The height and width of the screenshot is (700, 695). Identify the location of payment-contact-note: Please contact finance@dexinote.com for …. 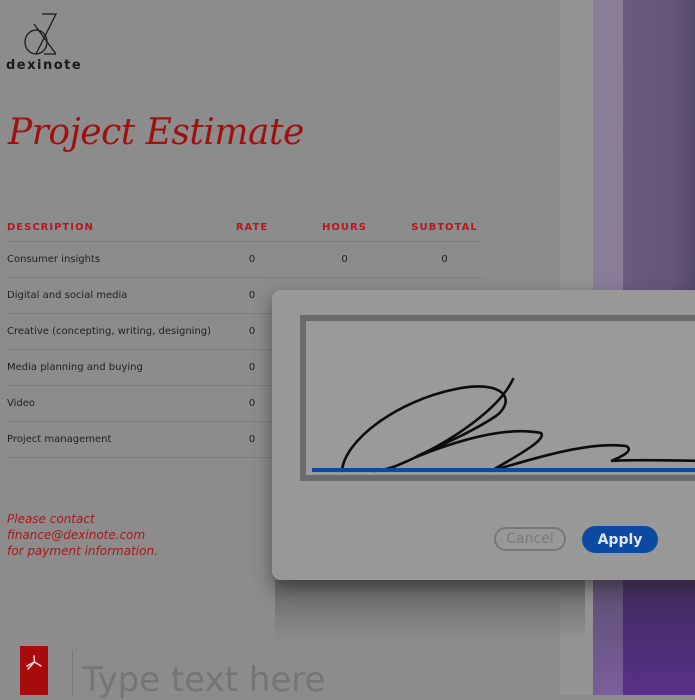
(82, 535).